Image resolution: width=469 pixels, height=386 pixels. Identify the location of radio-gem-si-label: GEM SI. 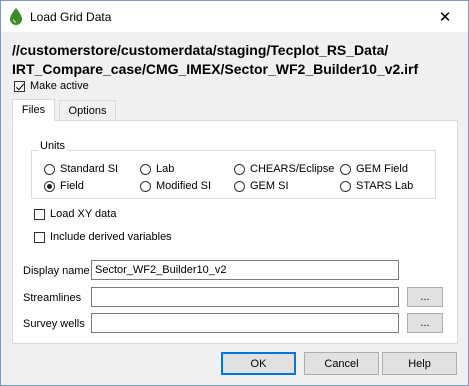
(269, 186).